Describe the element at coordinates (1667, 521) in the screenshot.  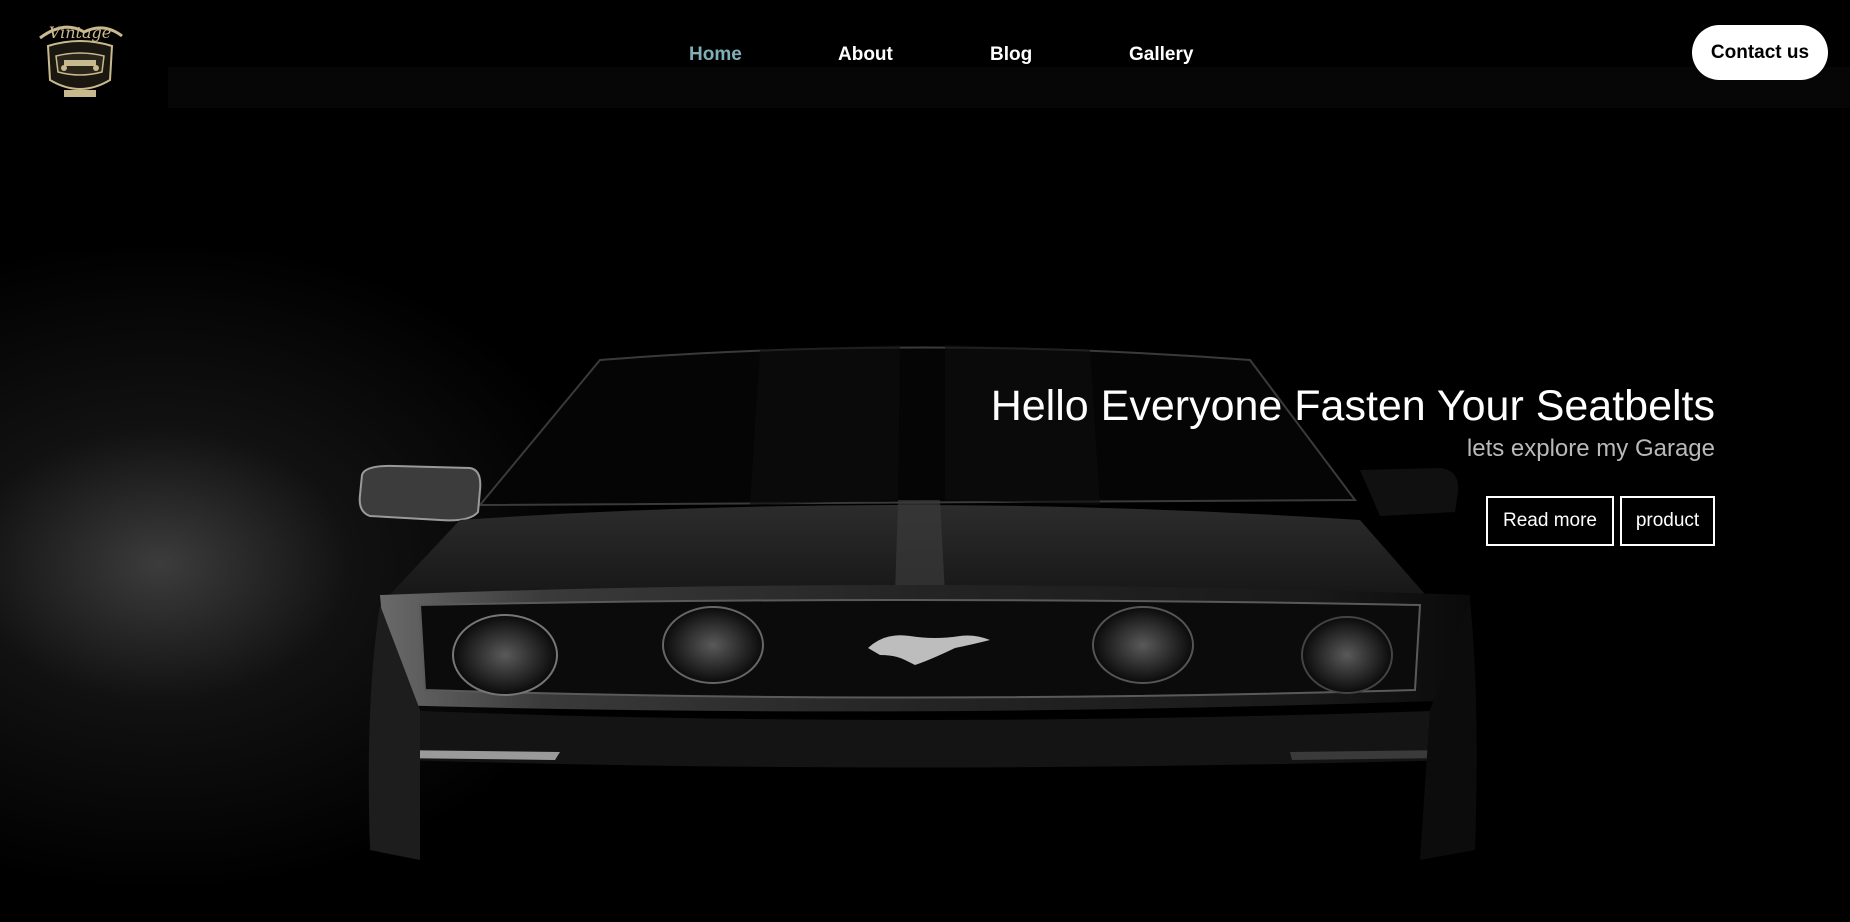
I see `product-button: product` at that location.